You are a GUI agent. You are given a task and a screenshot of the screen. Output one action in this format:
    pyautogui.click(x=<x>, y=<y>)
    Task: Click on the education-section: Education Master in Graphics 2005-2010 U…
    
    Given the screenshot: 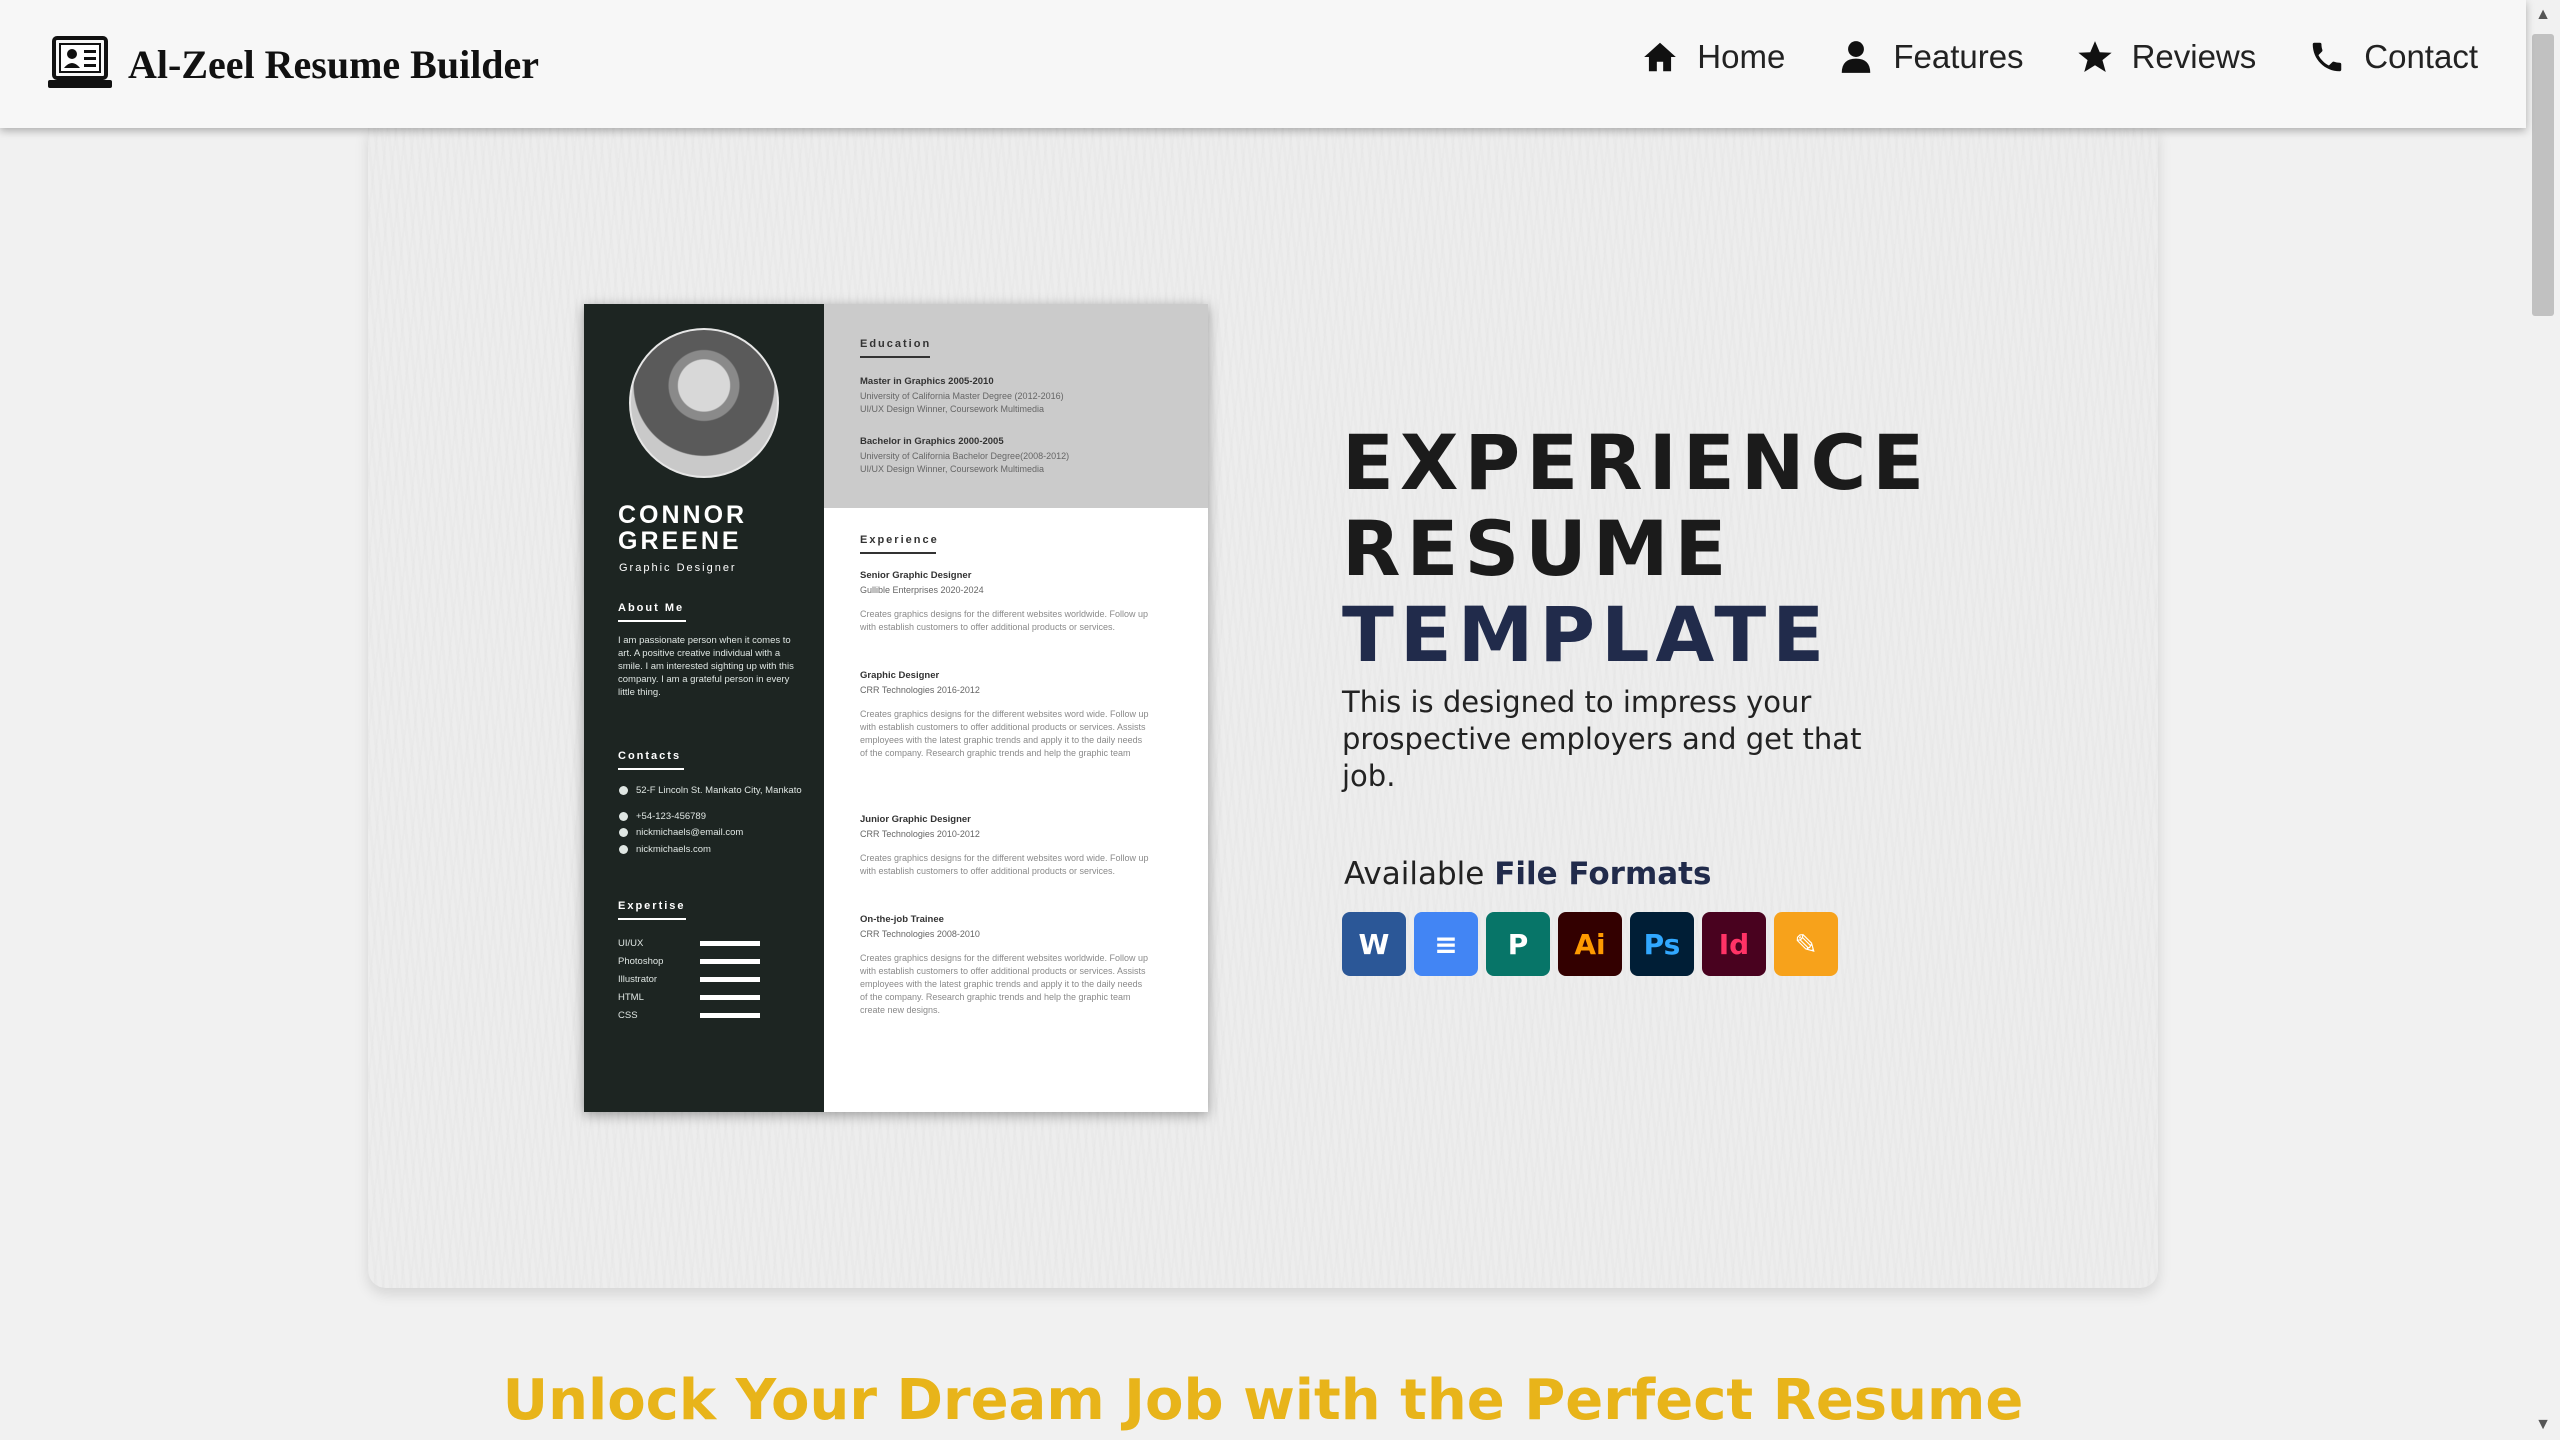 What is the action you would take?
    pyautogui.click(x=1016, y=406)
    